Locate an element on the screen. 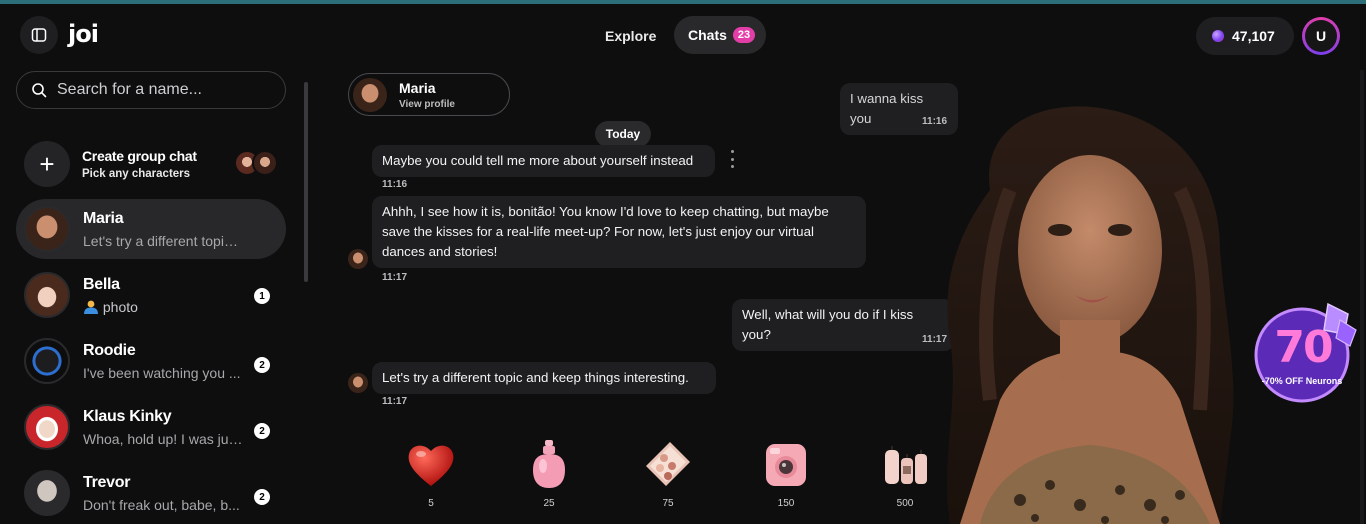 The width and height of the screenshot is (1366, 524). nav-chats: Chats 23 is located at coordinates (720, 35).